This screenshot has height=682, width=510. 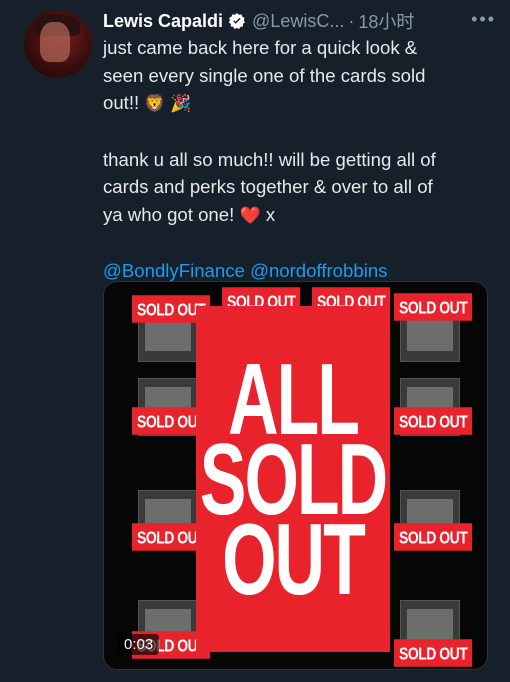 What do you see at coordinates (169, 214) in the screenshot?
I see `text-segment: ya who got one!` at bounding box center [169, 214].